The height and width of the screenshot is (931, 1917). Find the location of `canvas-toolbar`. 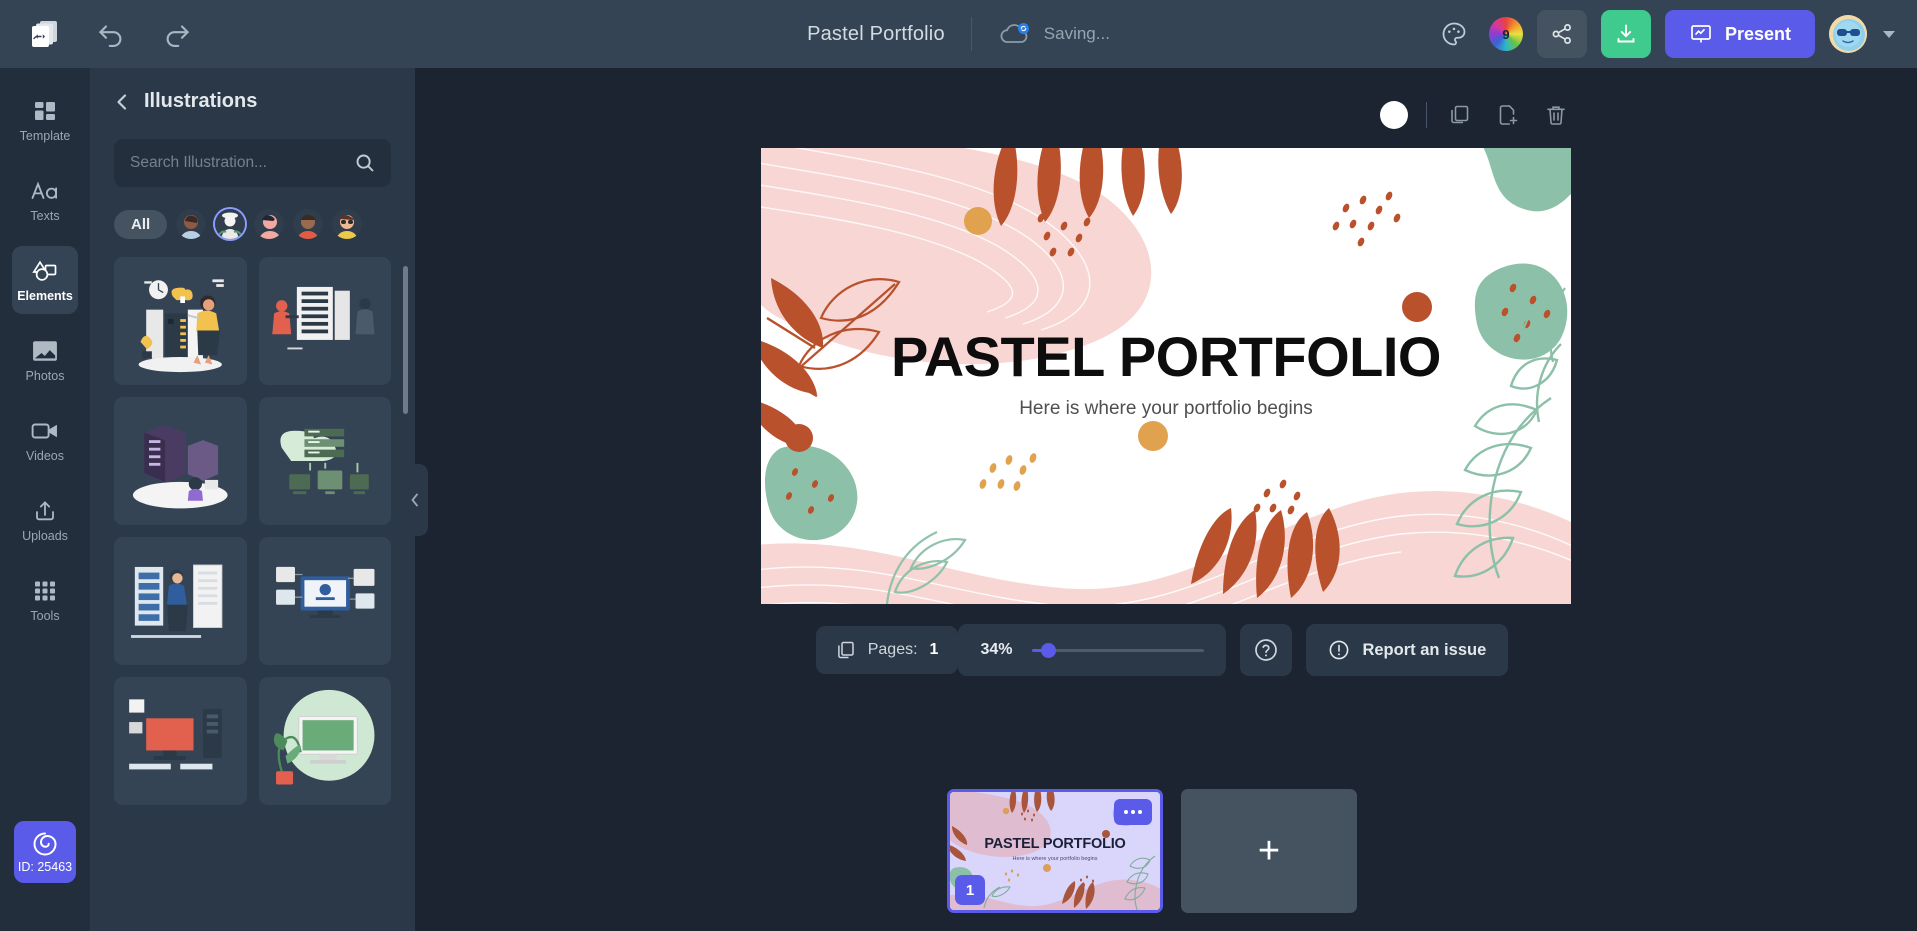

canvas-toolbar is located at coordinates (1166, 115).